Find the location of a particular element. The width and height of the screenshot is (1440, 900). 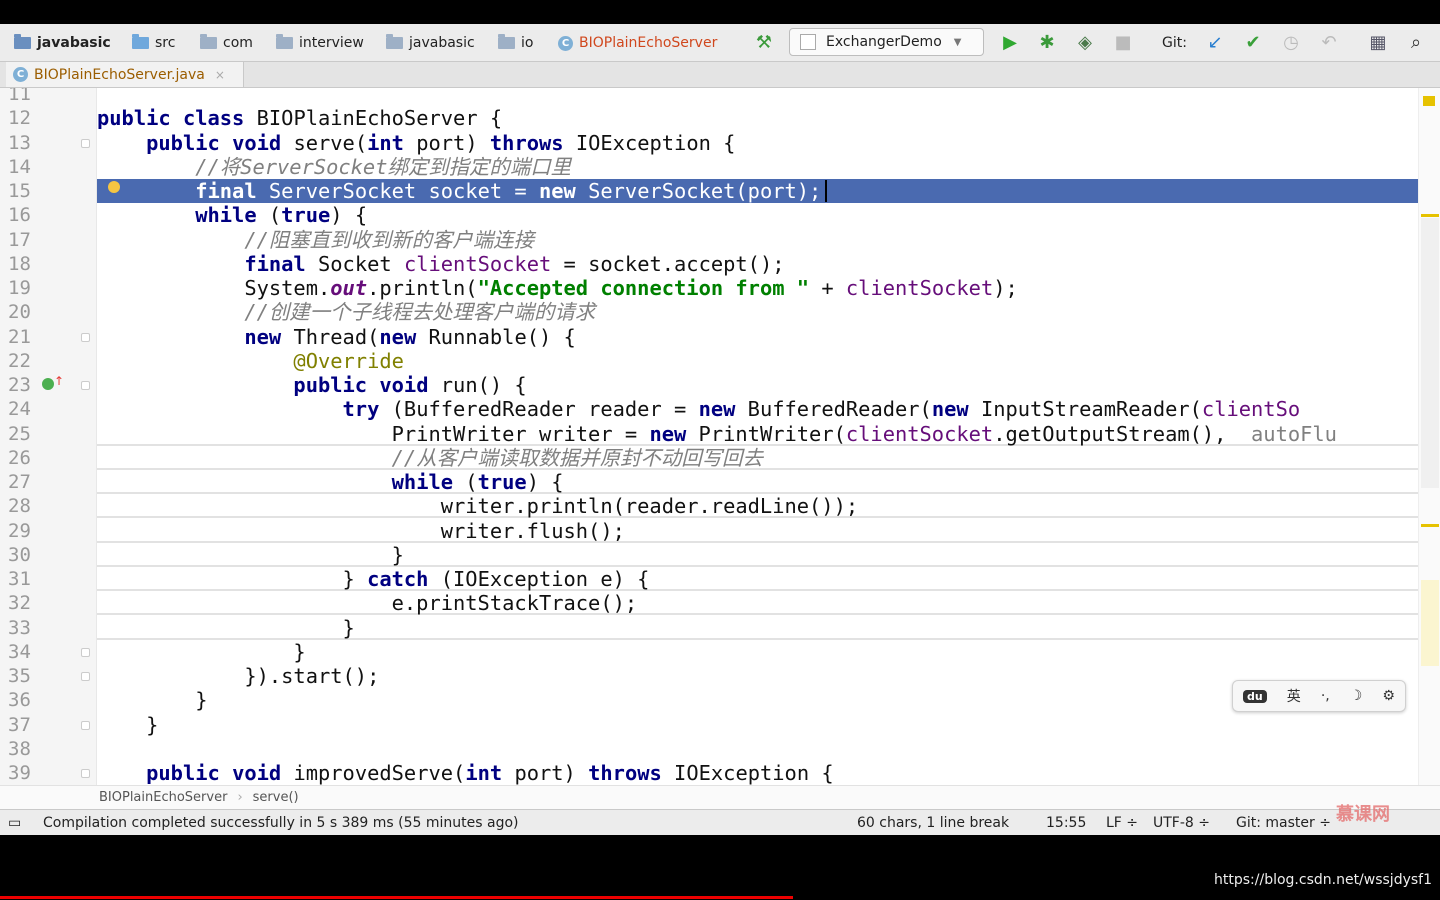

breadcrumb-src: src is located at coordinates (153, 43).